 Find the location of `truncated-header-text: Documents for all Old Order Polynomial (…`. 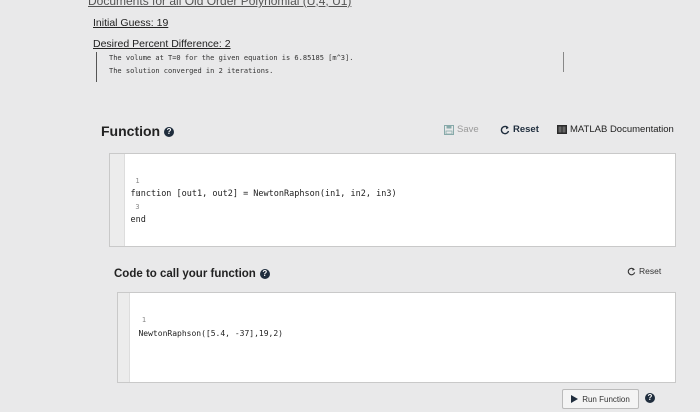

truncated-header-text: Documents for all Old Order Polynomial (… is located at coordinates (220, 4).